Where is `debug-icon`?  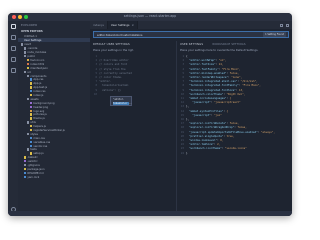 debug-icon is located at coordinates (13, 59).